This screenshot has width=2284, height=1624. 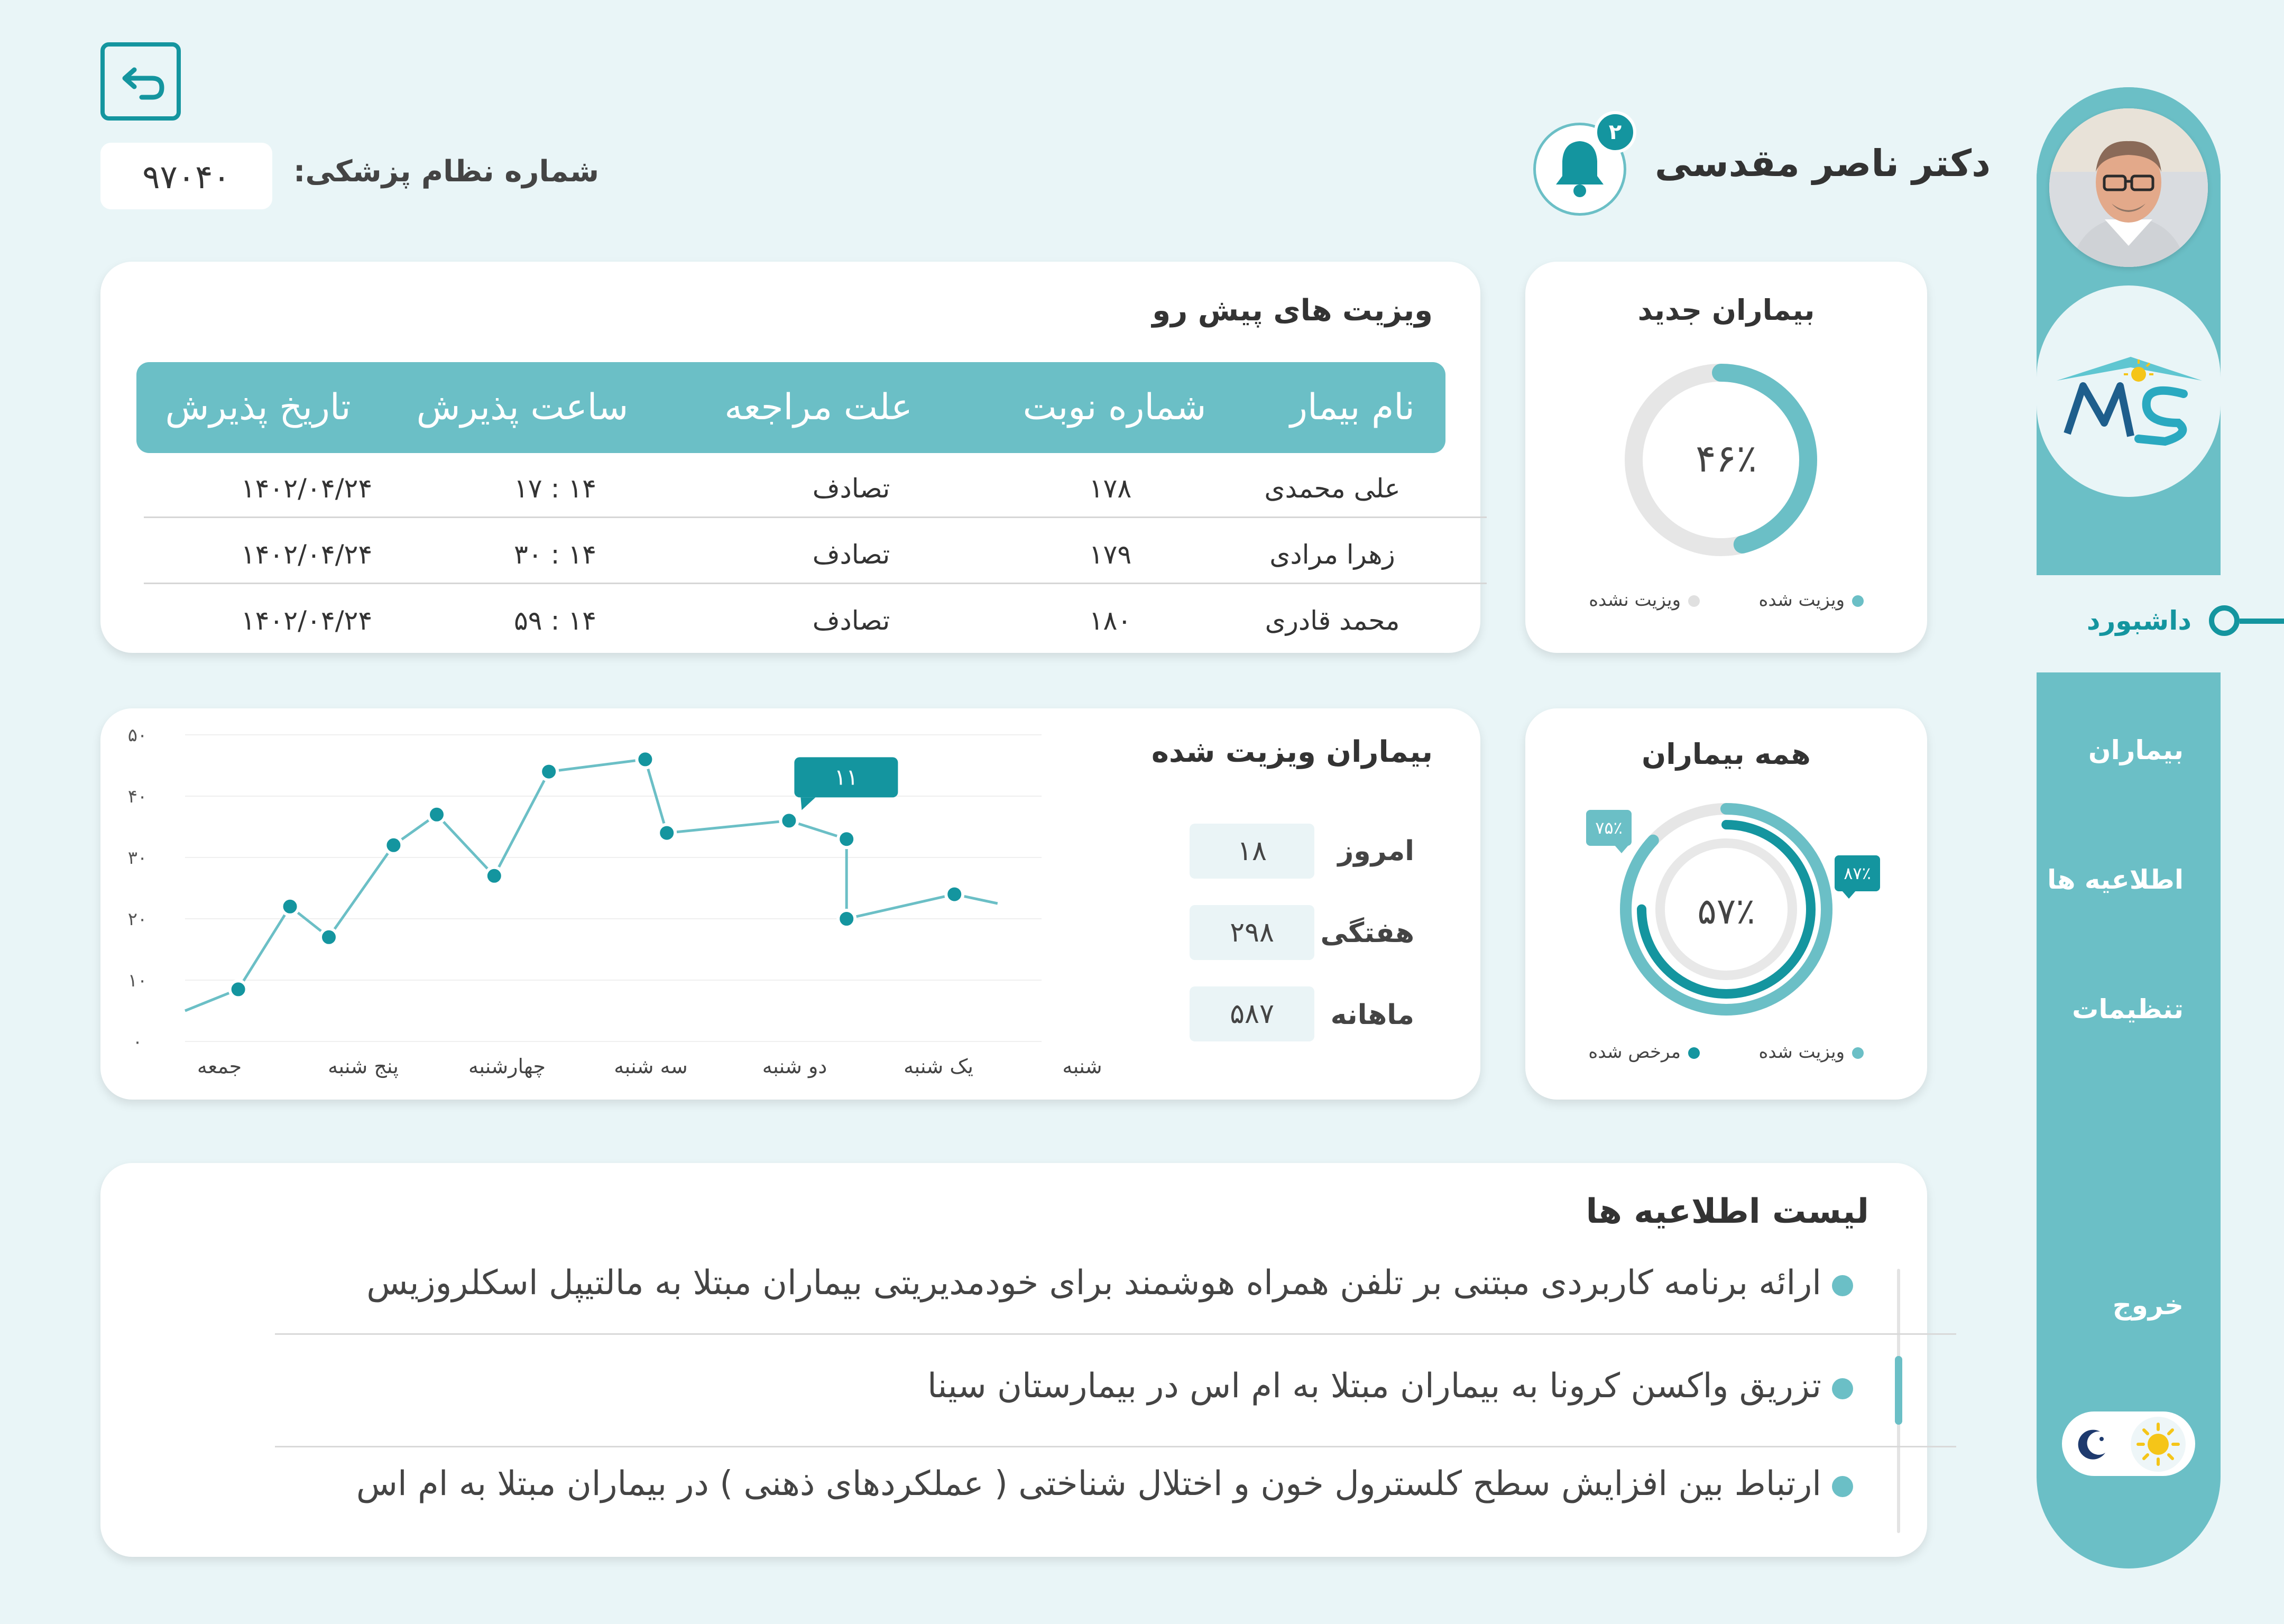 What do you see at coordinates (1110, 554) in the screenshot?
I see `turn-number: ۱۷۹` at bounding box center [1110, 554].